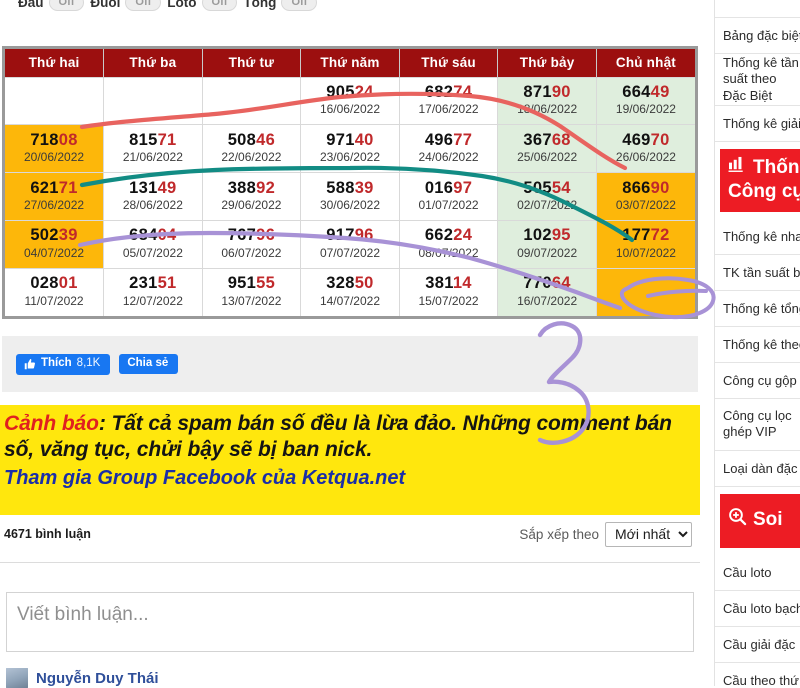 The height and width of the screenshot is (688, 800). Describe the element at coordinates (645, 291) in the screenshot. I see `result-cell-r4-c6` at that location.